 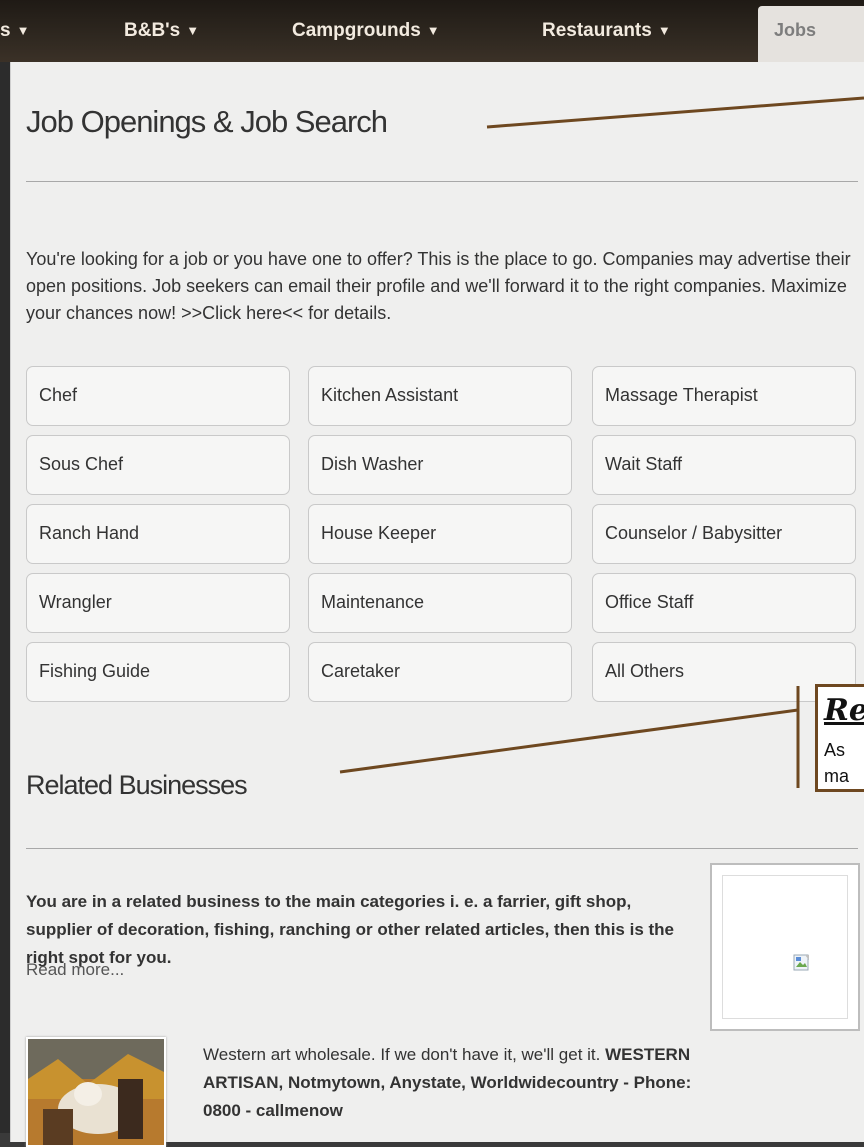 I want to click on job-category-label: Massage Therapist, so click(x=681, y=395).